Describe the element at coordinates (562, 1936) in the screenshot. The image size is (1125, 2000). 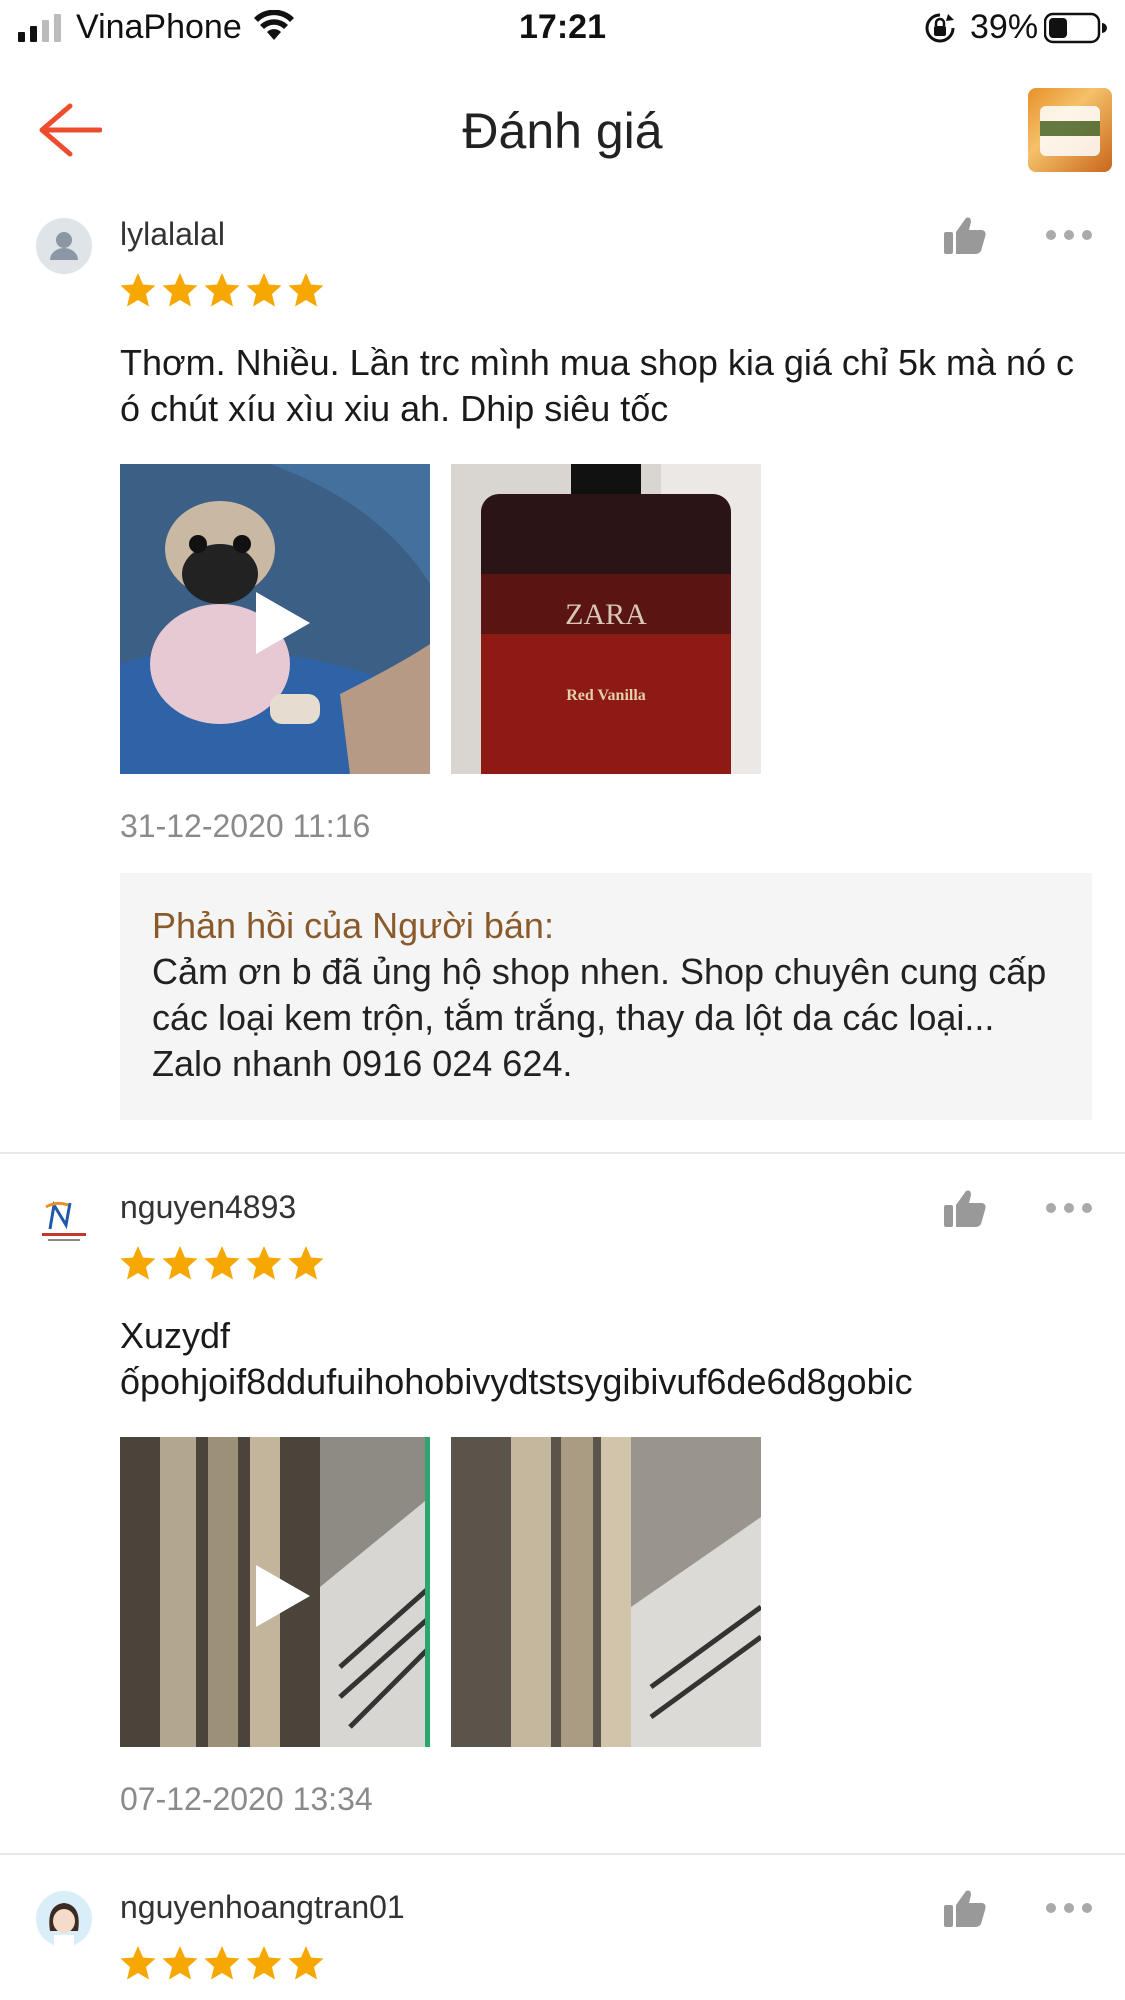
I see `review-item: nguyenhoangtran01` at that location.